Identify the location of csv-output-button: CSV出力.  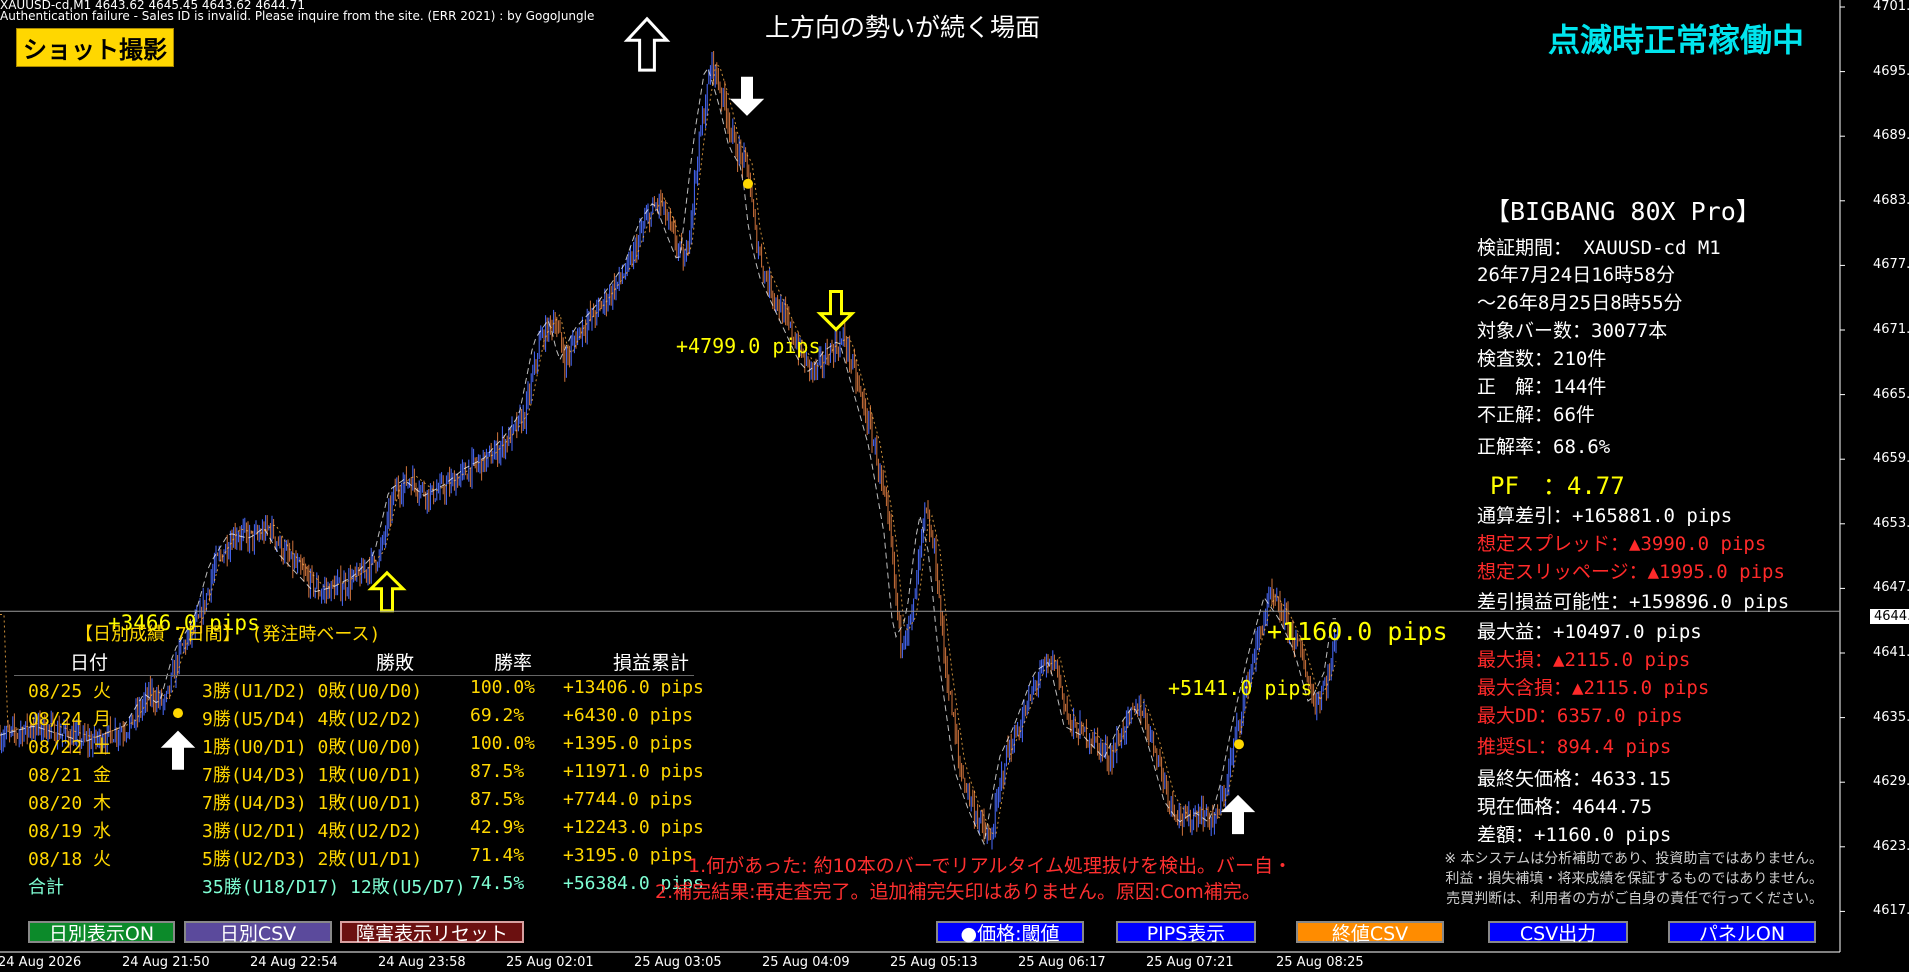
(1558, 933).